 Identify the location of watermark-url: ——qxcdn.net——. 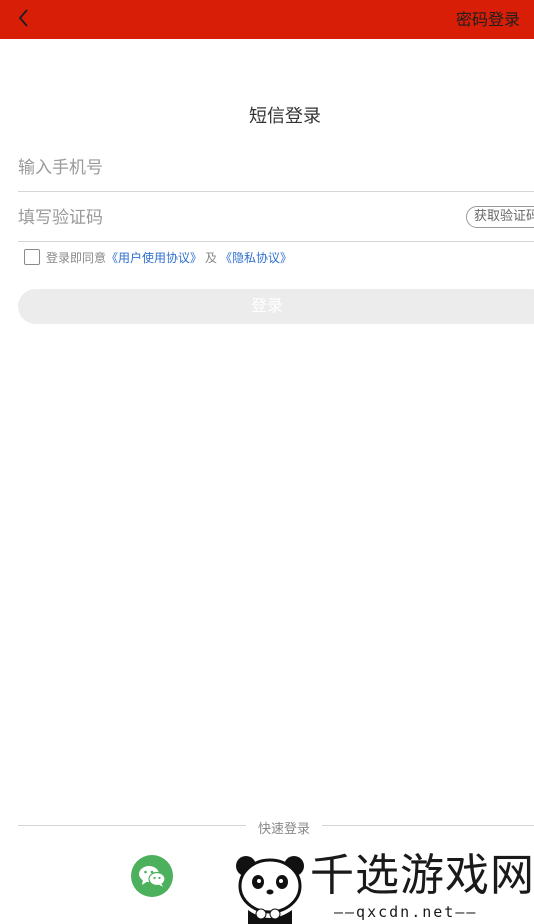
(406, 912).